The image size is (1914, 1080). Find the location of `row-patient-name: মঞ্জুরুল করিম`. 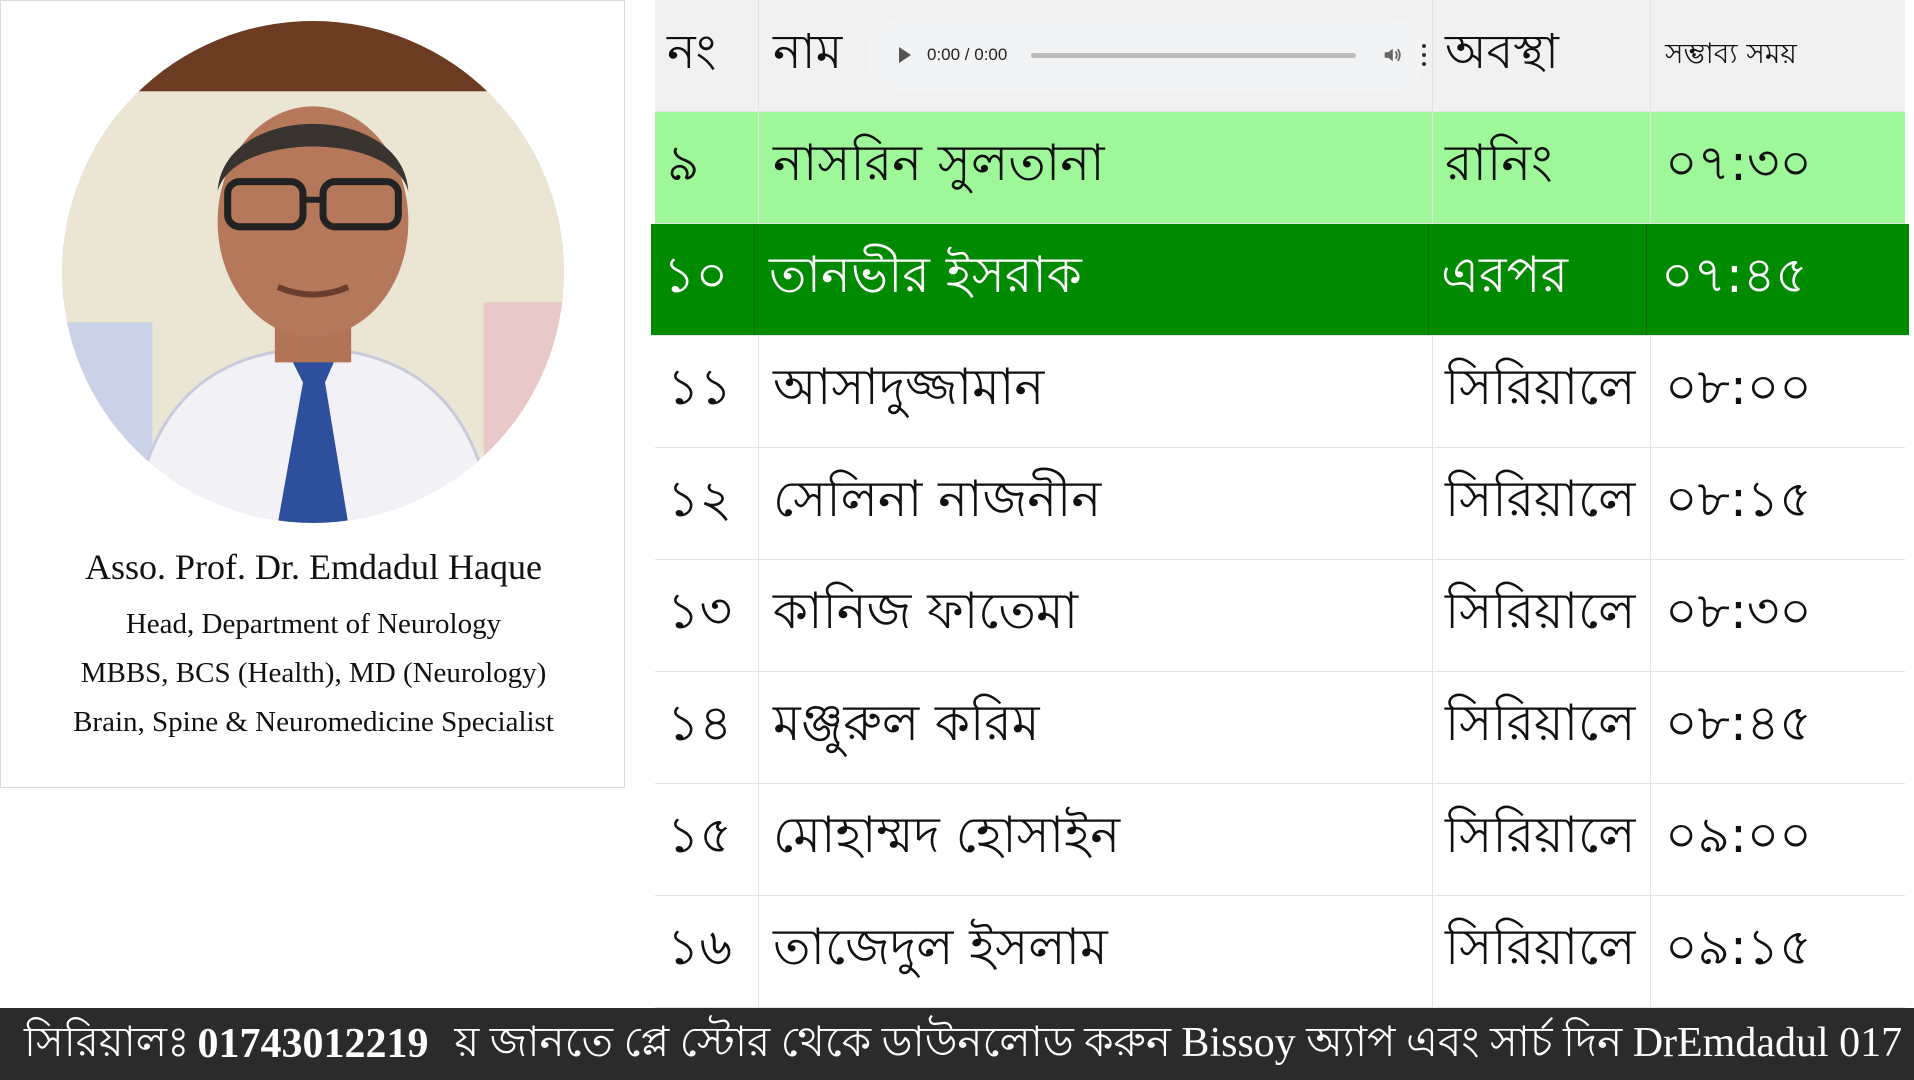

row-patient-name: মঞ্জুরুল করিম is located at coordinates (1096, 727).